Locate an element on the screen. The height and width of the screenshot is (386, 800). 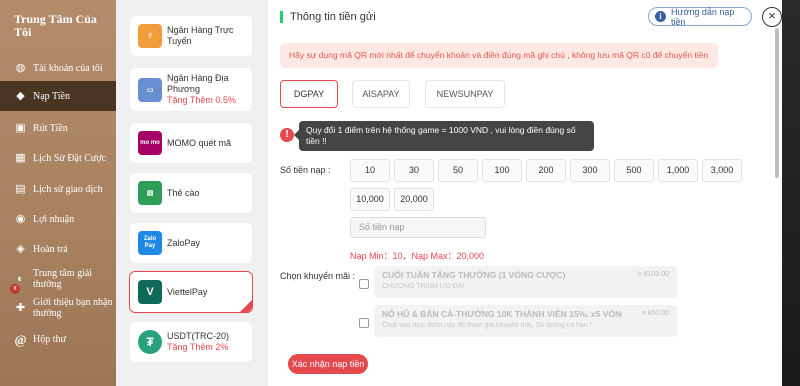
method-momo: mo mo MOMO quét mã is located at coordinates (191, 143).